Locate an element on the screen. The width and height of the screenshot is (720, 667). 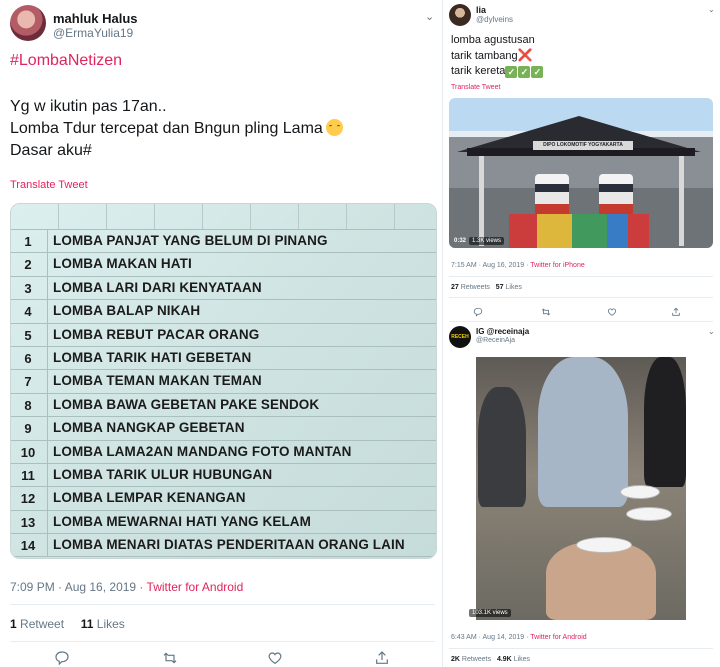
list-item: 6 LOMBA TARIK HATI GEBETAN is located at coordinates (223, 358).